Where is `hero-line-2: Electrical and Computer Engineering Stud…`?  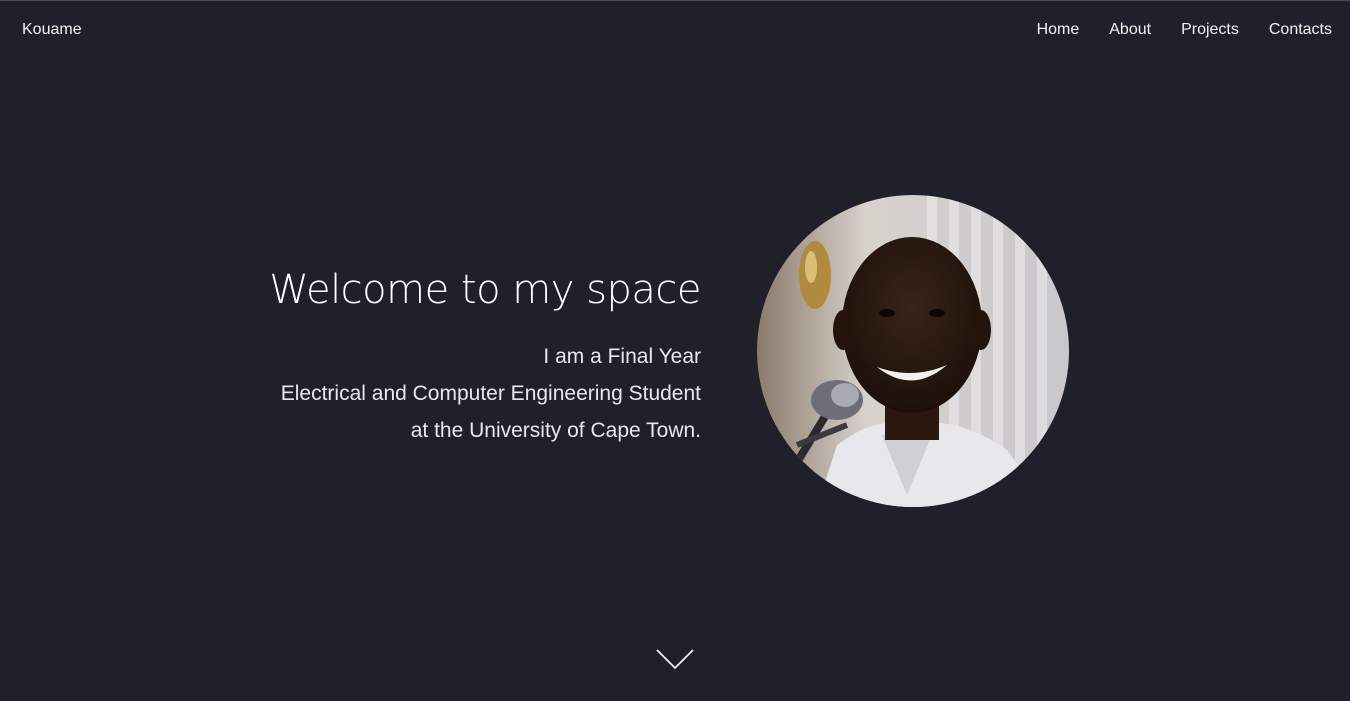 hero-line-2: Electrical and Computer Engineering Stud… is located at coordinates (490, 393).